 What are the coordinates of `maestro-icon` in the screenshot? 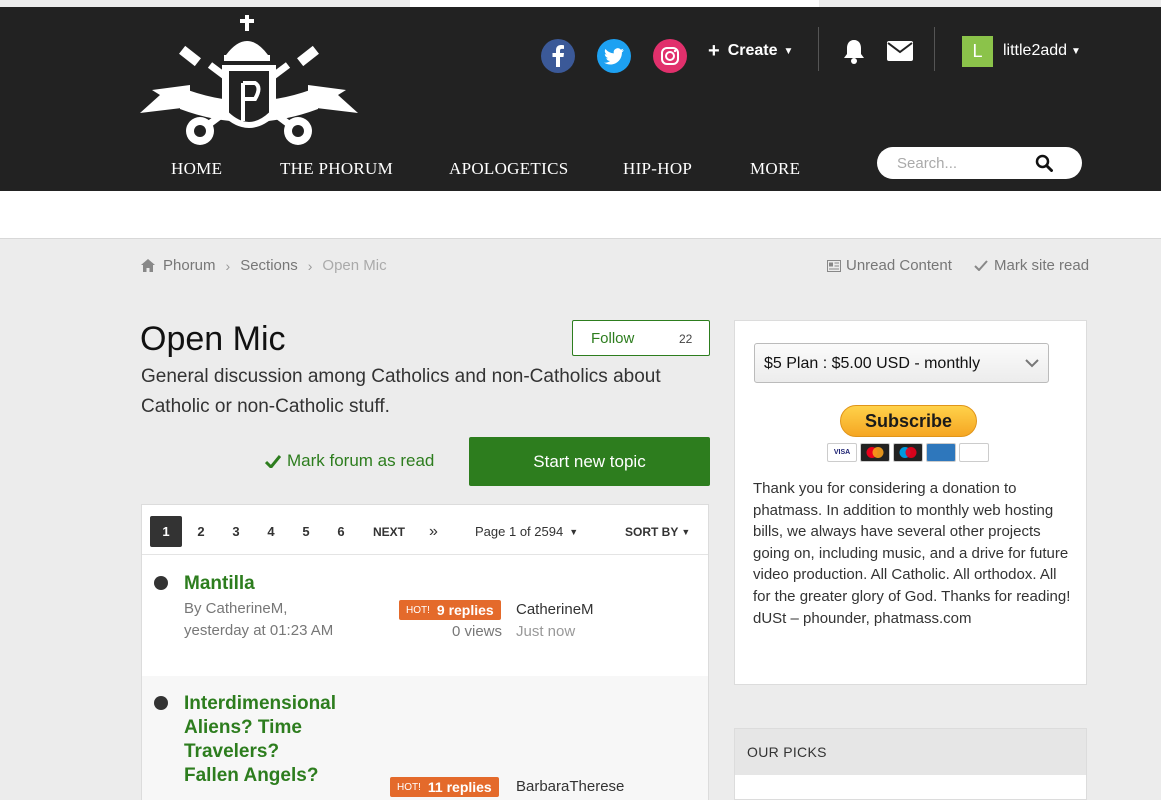 It's located at (908, 452).